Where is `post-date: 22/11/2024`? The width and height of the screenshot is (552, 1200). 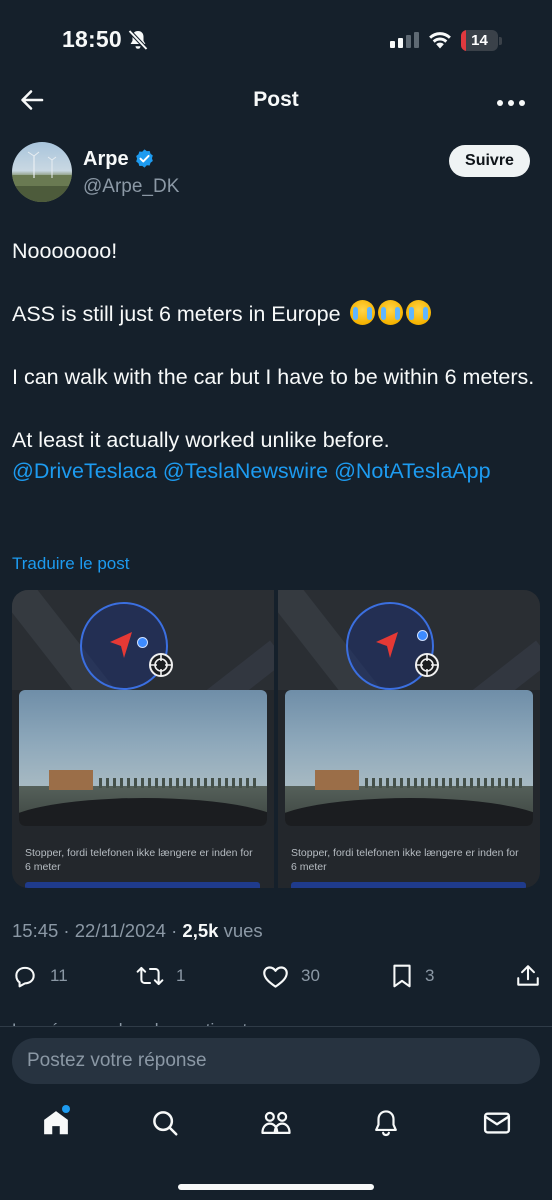
post-date: 22/11/2024 is located at coordinates (120, 930).